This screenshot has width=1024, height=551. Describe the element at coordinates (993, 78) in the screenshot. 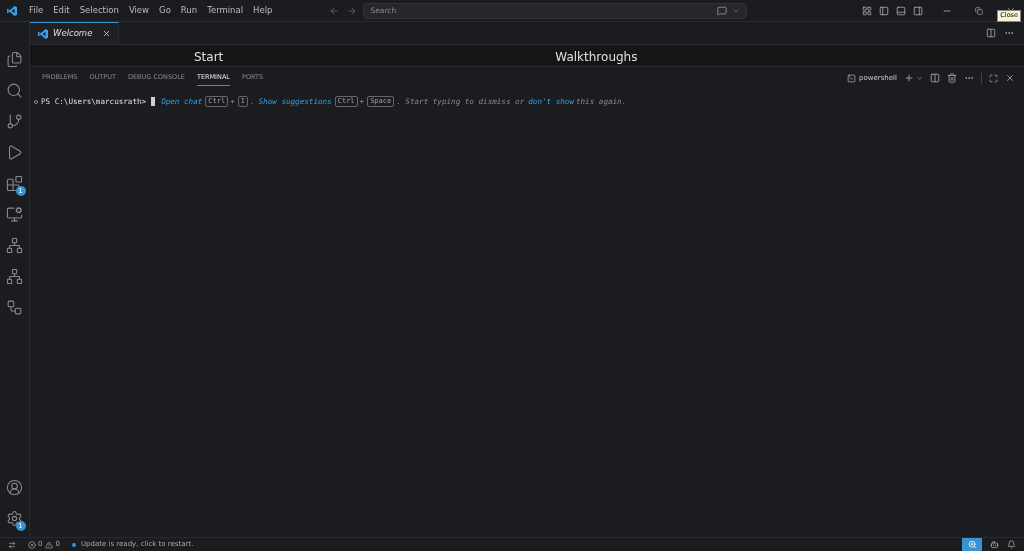

I see `maximize-icon` at that location.